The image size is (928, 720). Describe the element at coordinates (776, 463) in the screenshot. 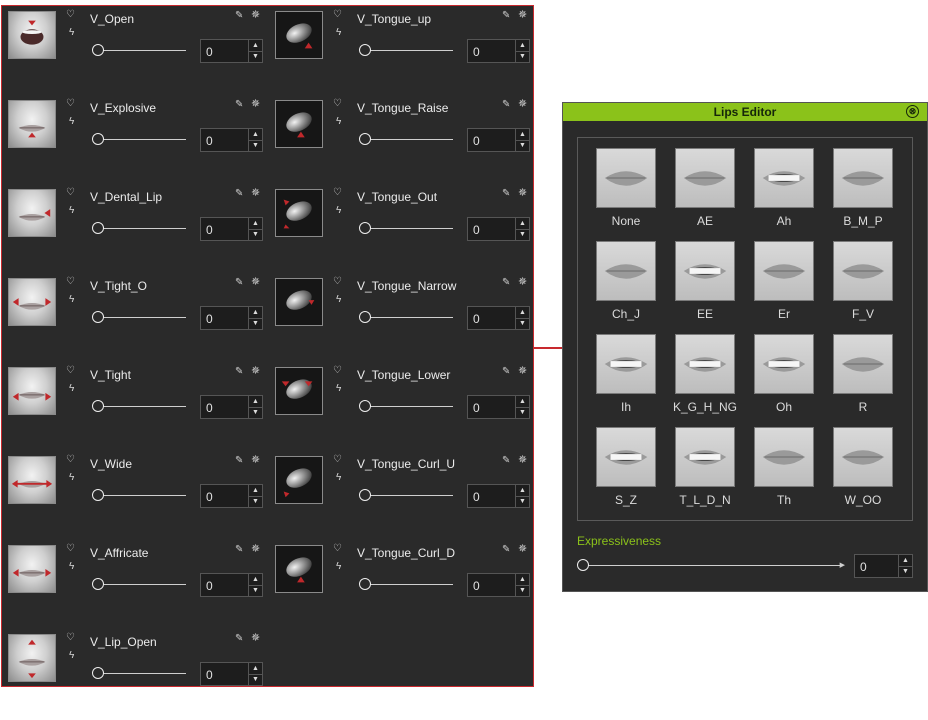

I see `viseme-item: Th` at that location.